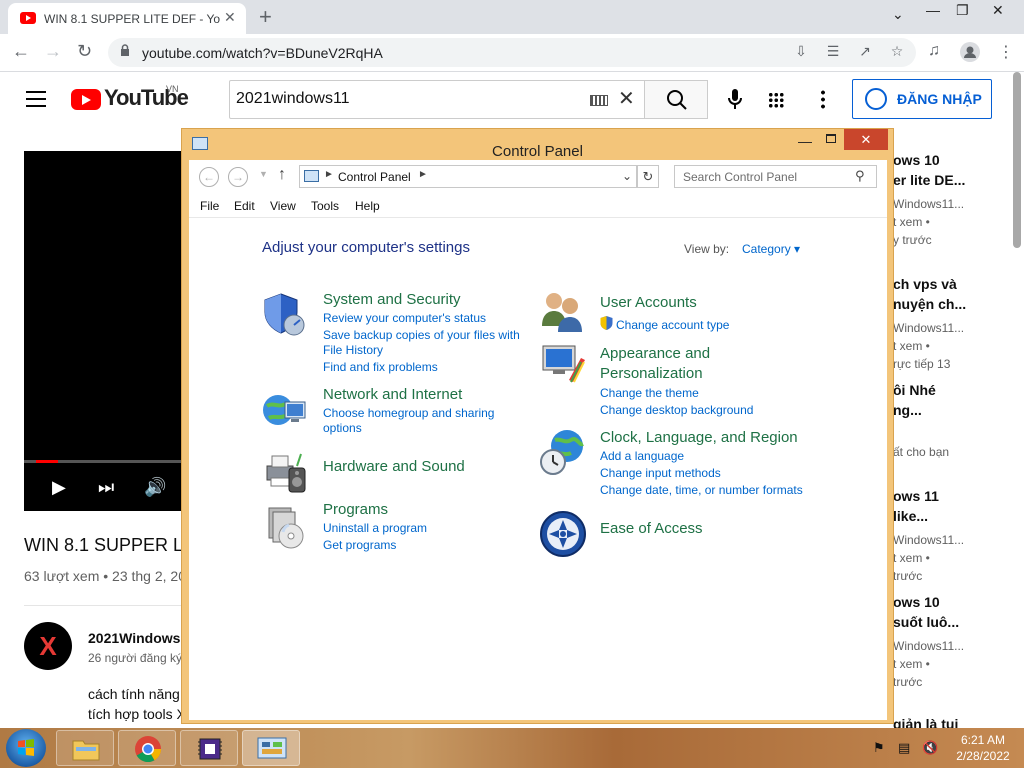 The image size is (1024, 768). Describe the element at coordinates (342, 428) in the screenshot. I see `homegroup-link-line2: options` at that location.